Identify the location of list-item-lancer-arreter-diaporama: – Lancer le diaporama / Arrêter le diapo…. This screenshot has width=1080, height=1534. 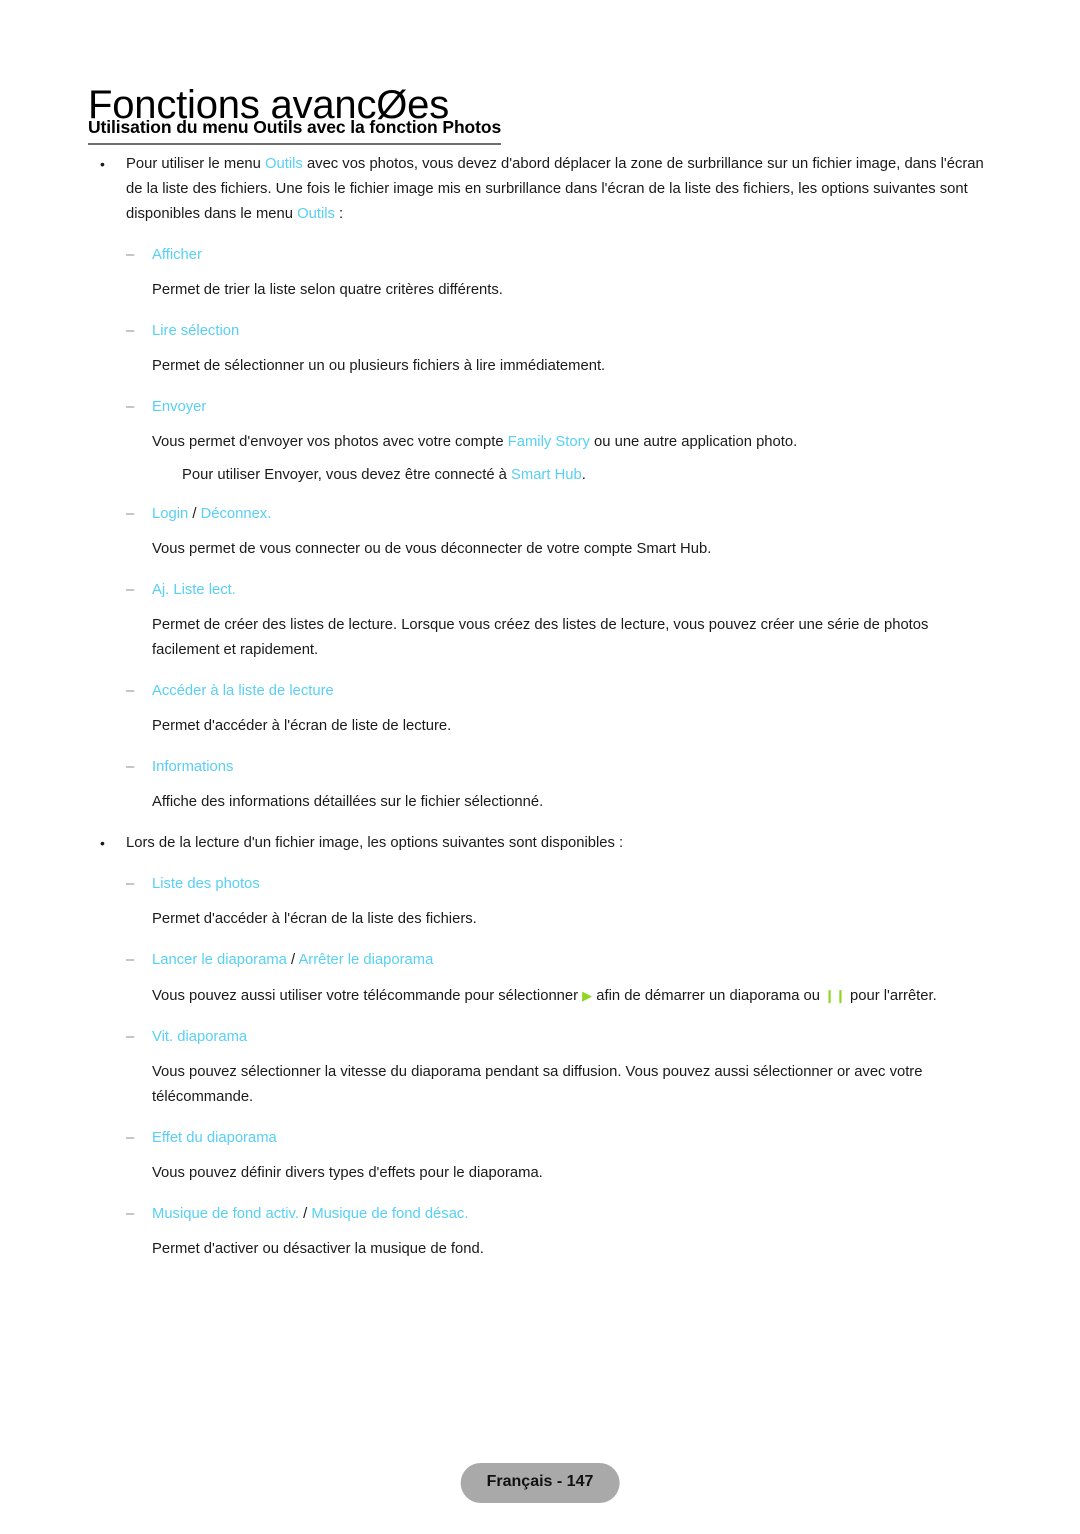
(540, 960).